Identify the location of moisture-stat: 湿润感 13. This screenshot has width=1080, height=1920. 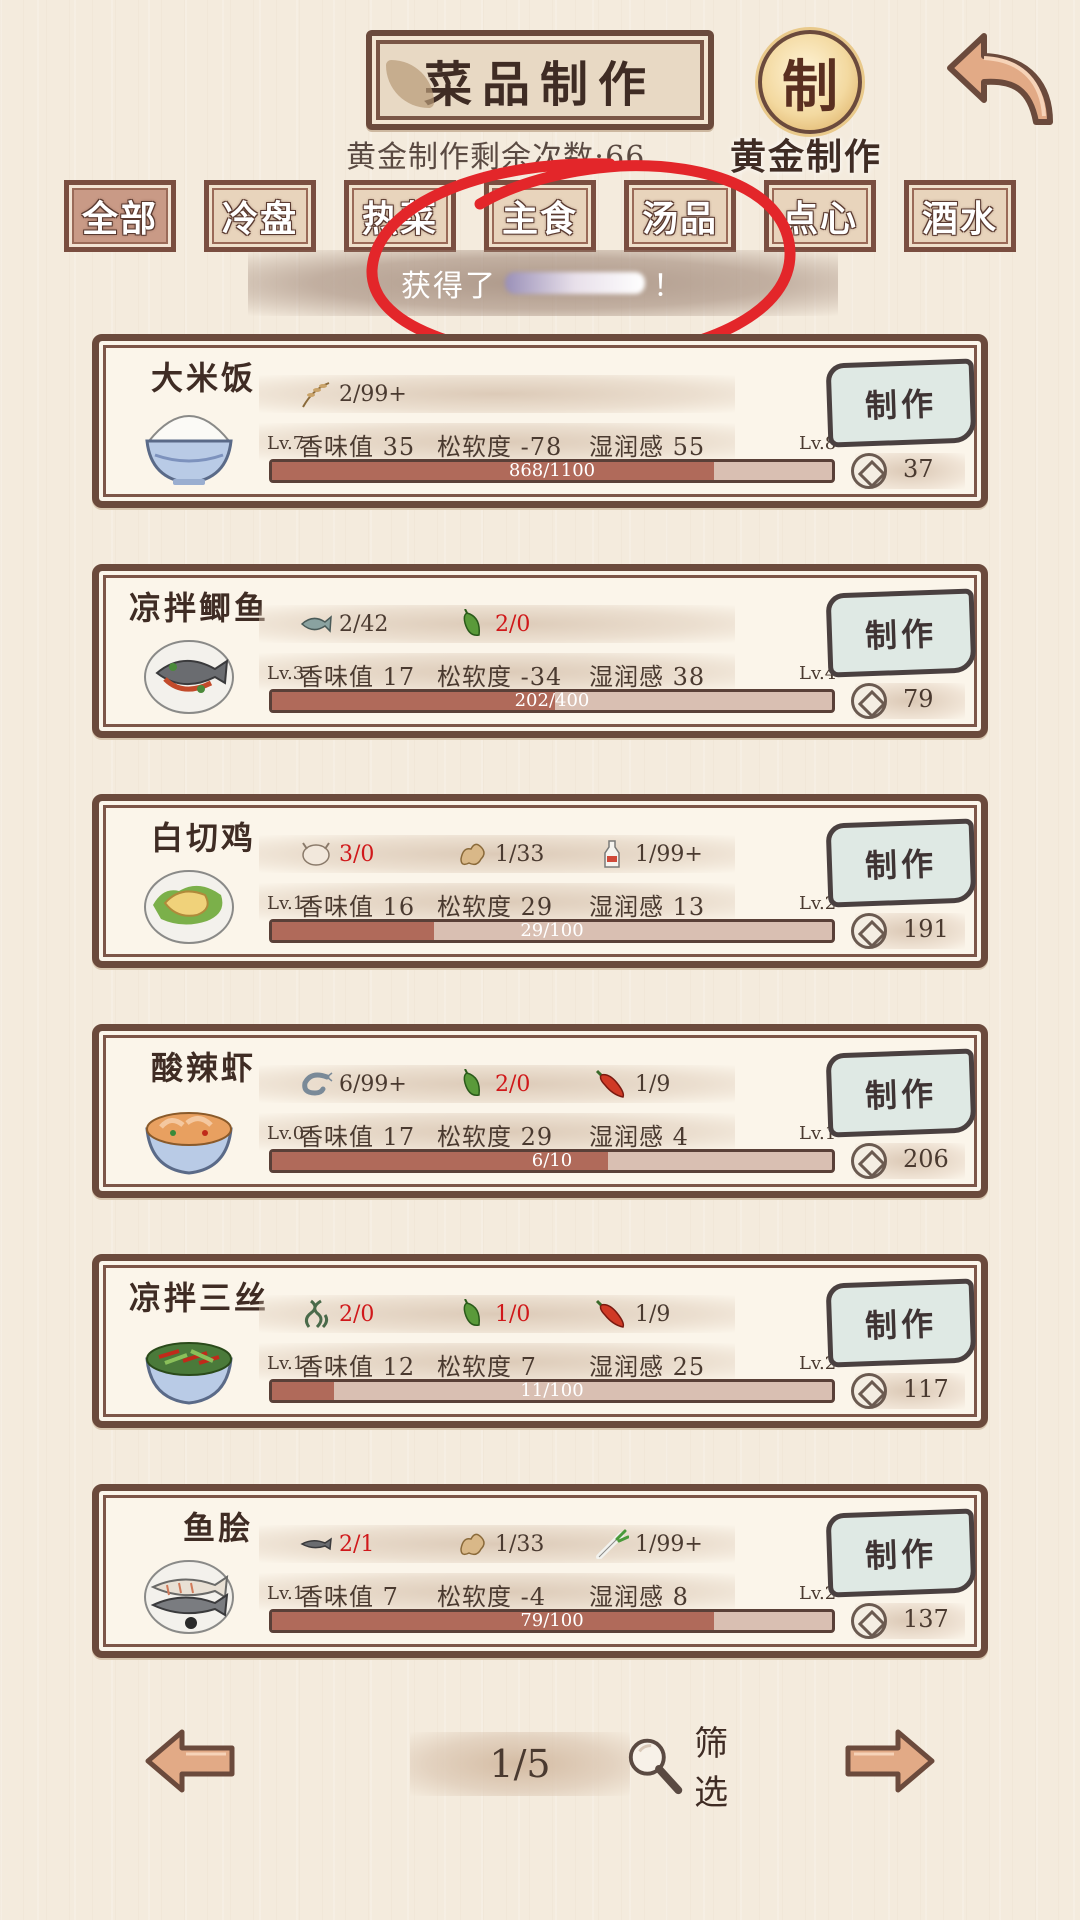
(647, 907).